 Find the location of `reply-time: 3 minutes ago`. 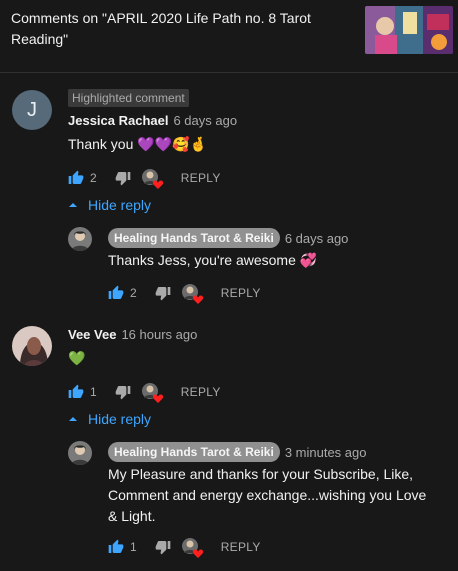

reply-time: 3 minutes ago is located at coordinates (326, 452).